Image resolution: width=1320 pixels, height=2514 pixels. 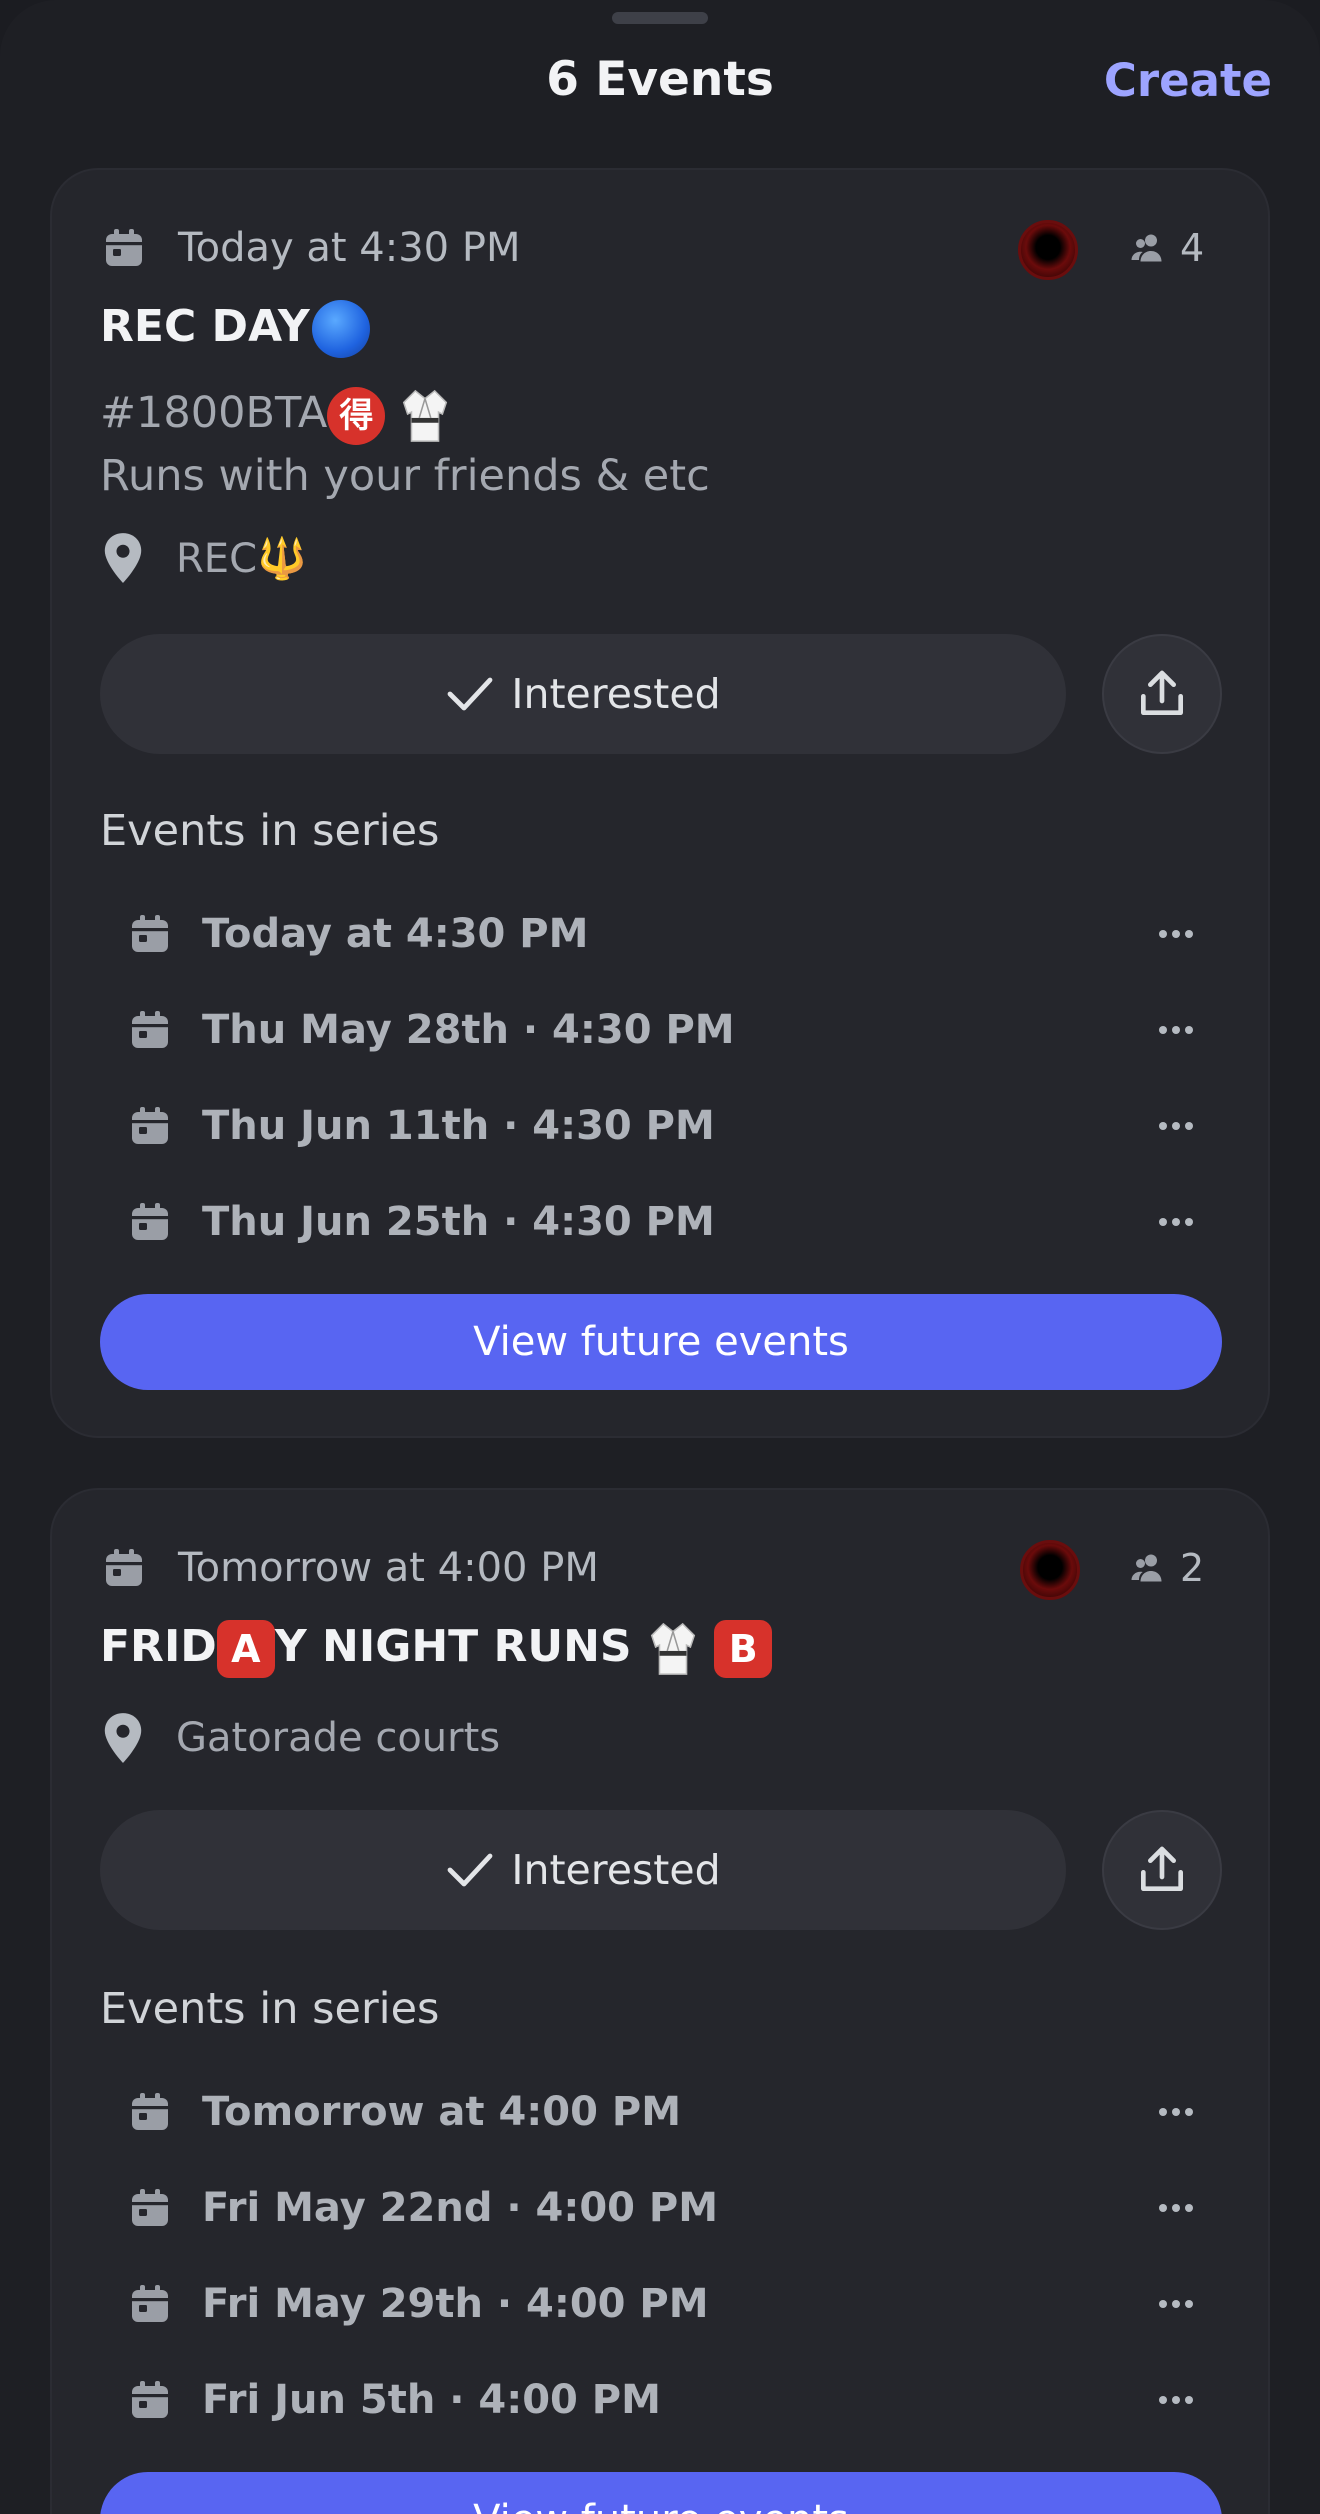 I want to click on sheet-grabber, so click(x=660, y=18).